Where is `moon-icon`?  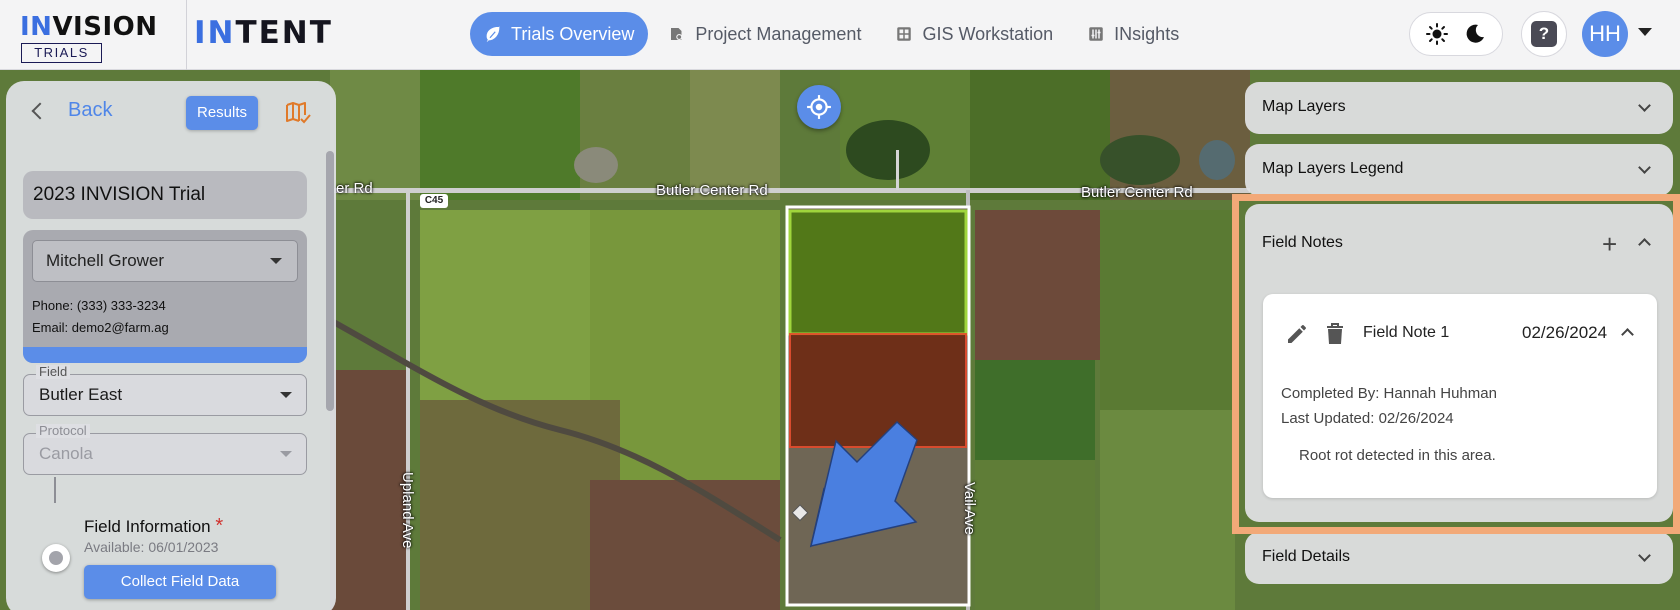 moon-icon is located at coordinates (1475, 34).